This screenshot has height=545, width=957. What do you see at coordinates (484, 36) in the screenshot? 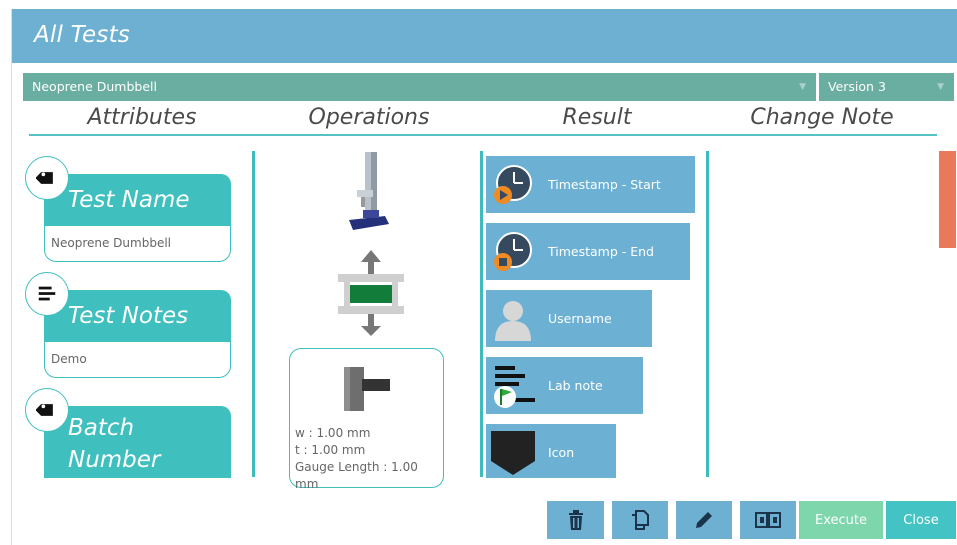
I see `title-bar: All Tests` at bounding box center [484, 36].